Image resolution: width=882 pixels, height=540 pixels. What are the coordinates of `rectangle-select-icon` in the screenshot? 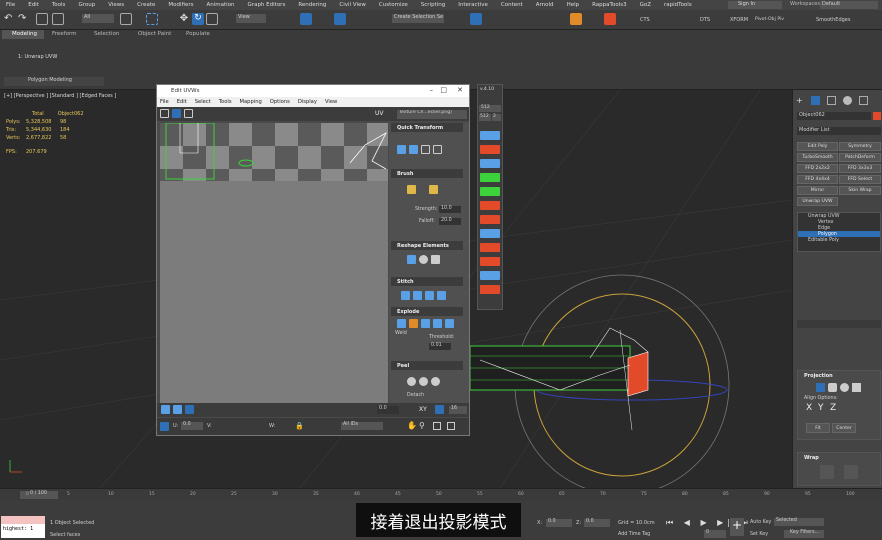 It's located at (152, 19).